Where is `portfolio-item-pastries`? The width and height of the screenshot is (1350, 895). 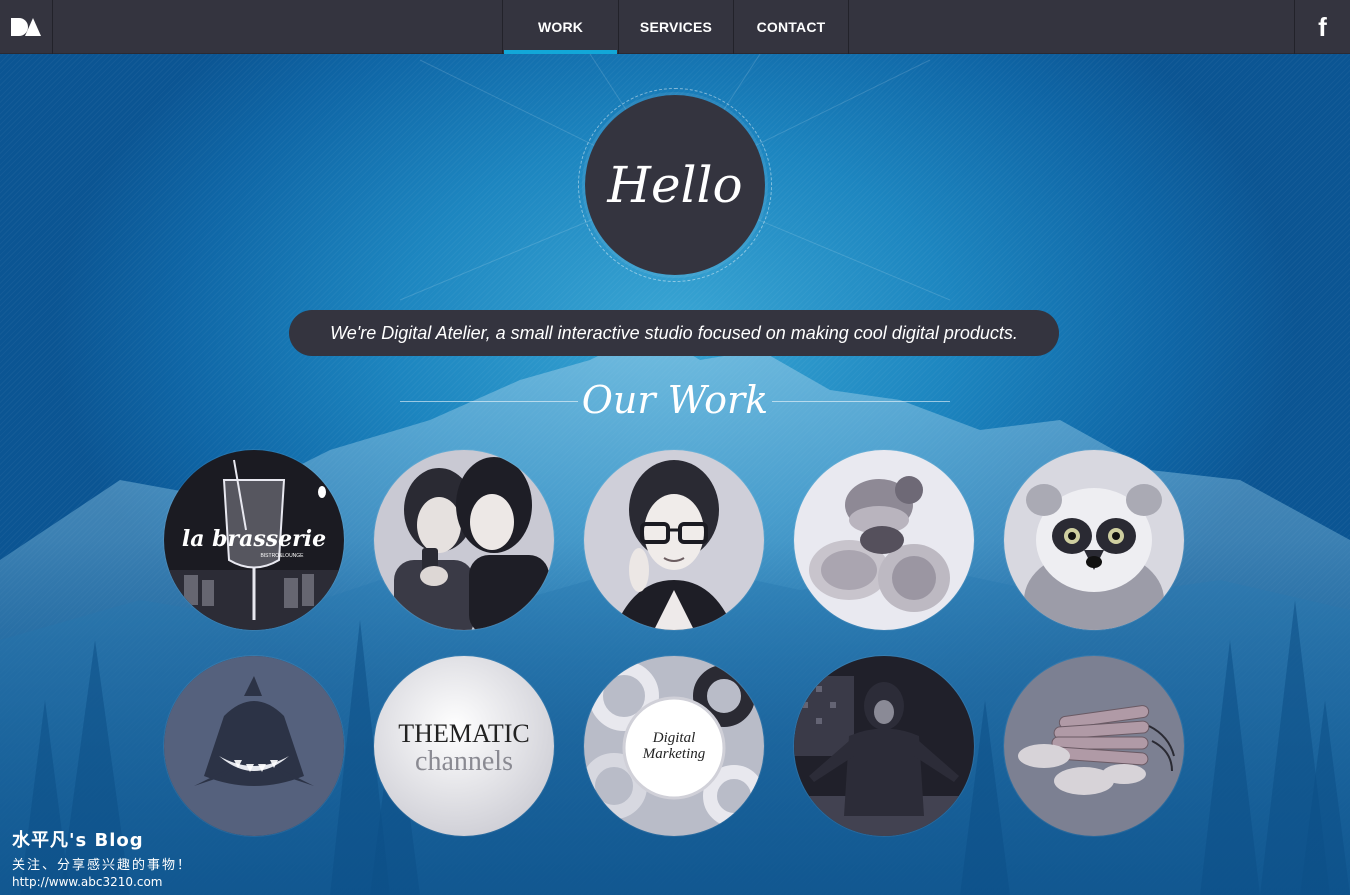 portfolio-item-pastries is located at coordinates (884, 540).